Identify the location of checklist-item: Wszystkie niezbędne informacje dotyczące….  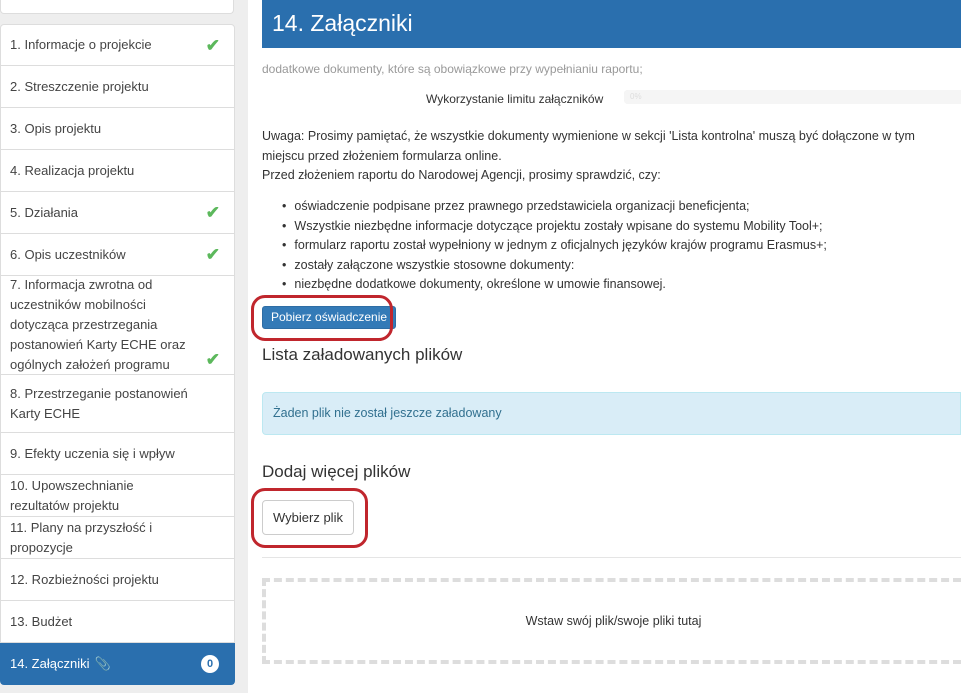
(554, 227).